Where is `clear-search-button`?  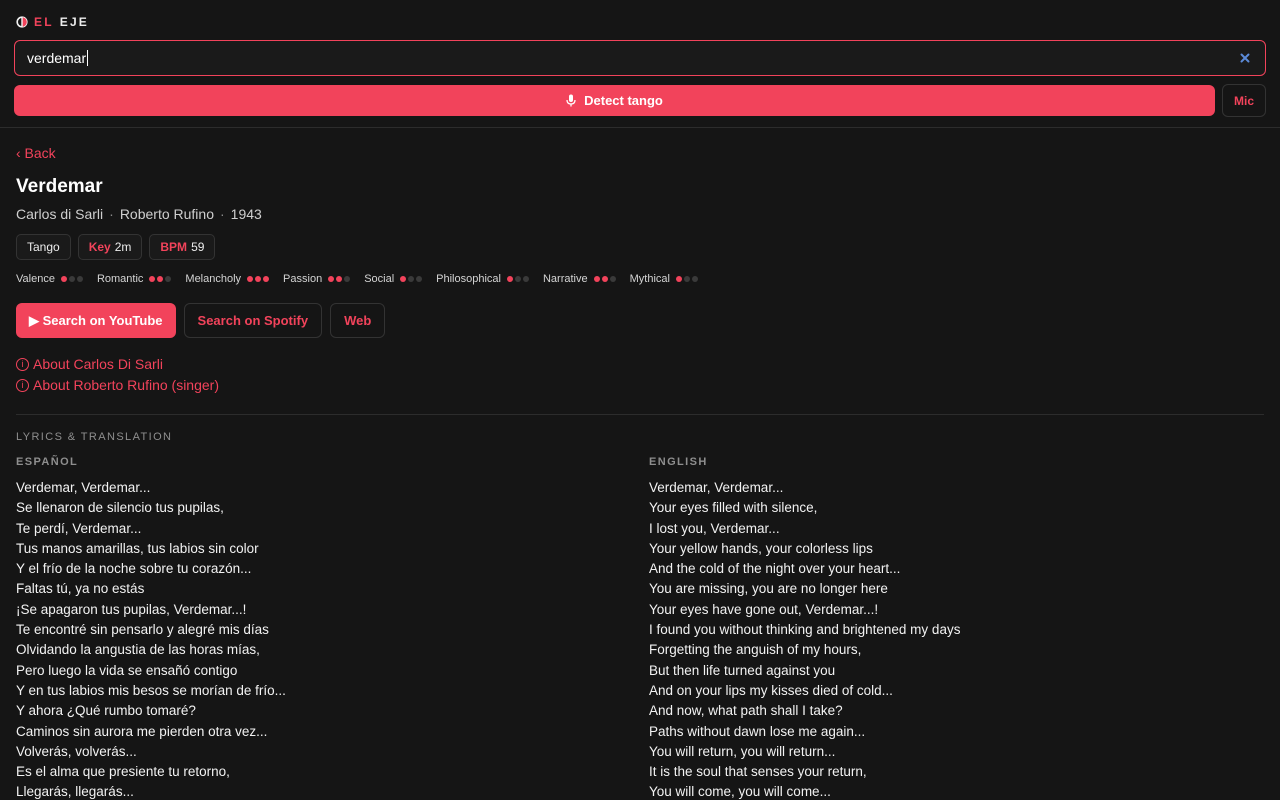
clear-search-button is located at coordinates (1245, 58).